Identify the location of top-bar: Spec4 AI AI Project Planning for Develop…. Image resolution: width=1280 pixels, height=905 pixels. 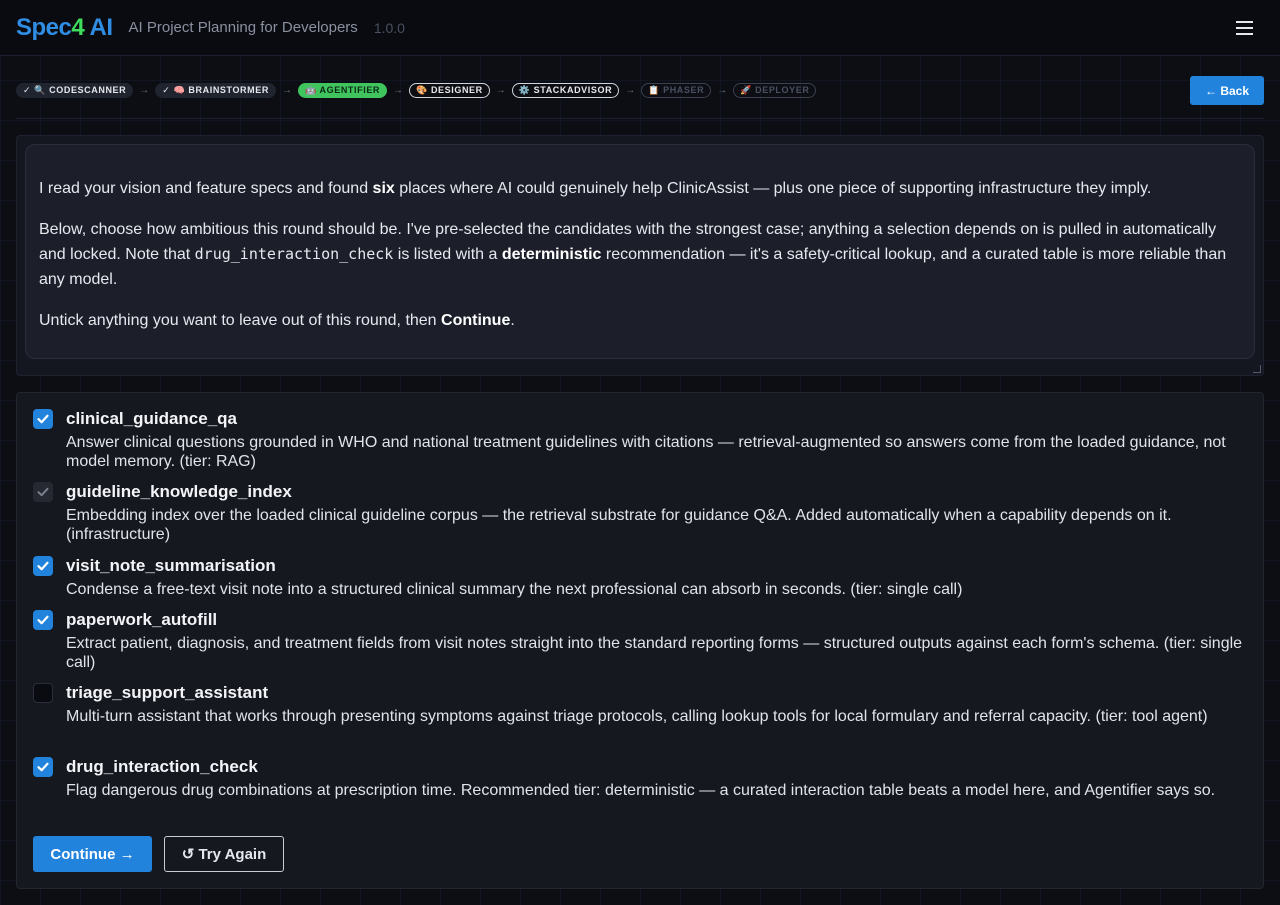
(640, 28).